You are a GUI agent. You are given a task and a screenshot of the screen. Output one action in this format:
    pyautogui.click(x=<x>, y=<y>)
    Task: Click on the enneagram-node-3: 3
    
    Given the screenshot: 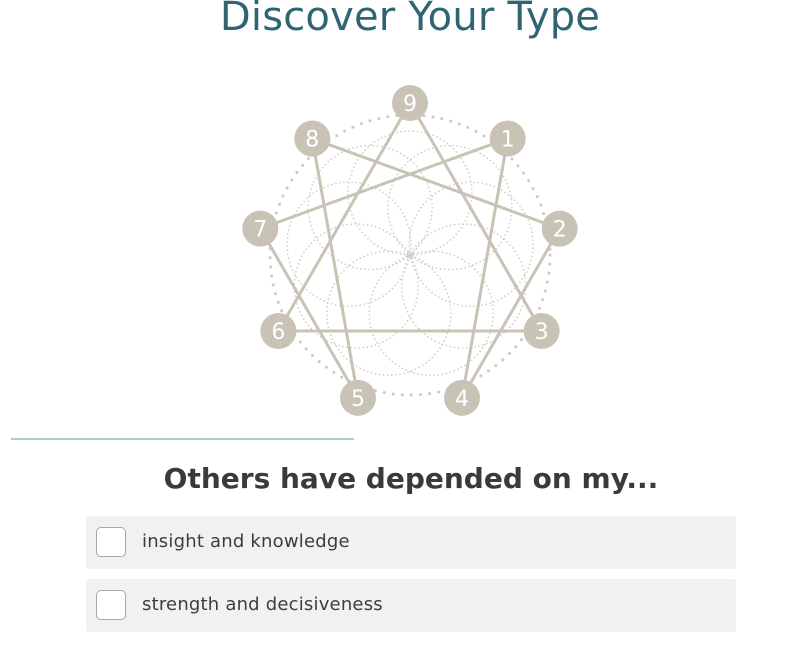 What is the action you would take?
    pyautogui.click(x=541, y=331)
    